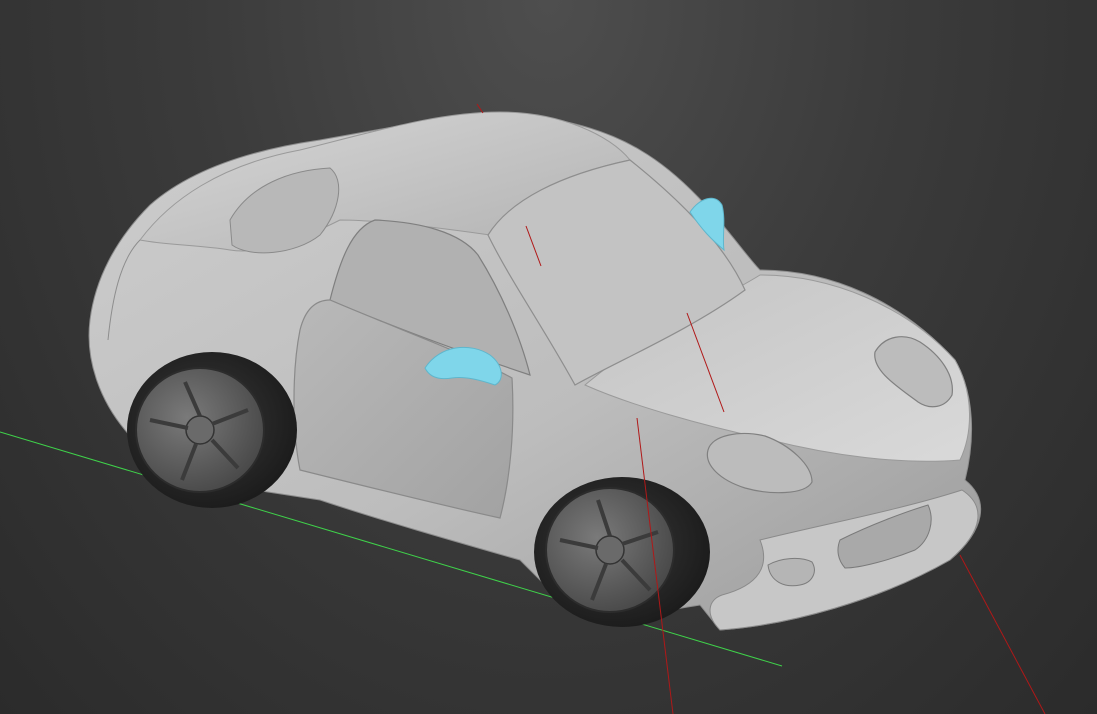 Image resolution: width=1097 pixels, height=714 pixels. I want to click on front-wheel, so click(622, 552).